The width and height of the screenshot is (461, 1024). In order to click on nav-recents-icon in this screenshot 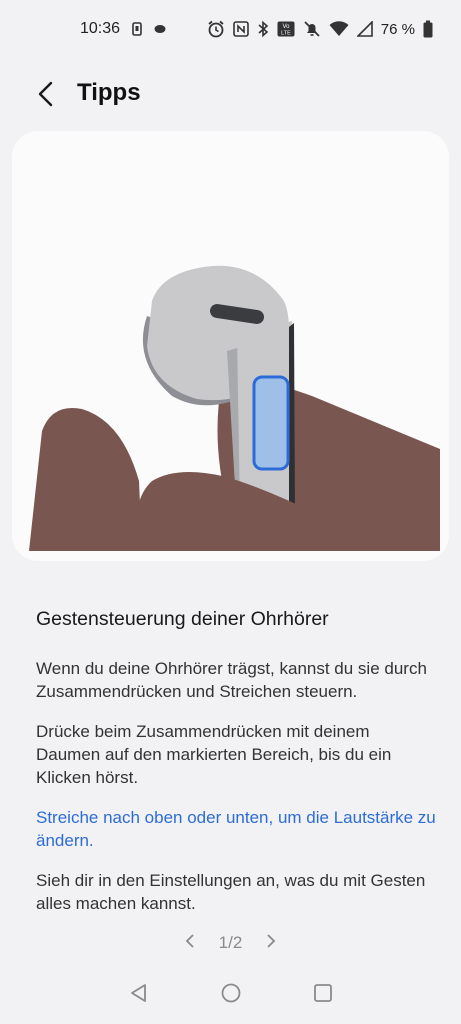, I will do `click(323, 995)`.